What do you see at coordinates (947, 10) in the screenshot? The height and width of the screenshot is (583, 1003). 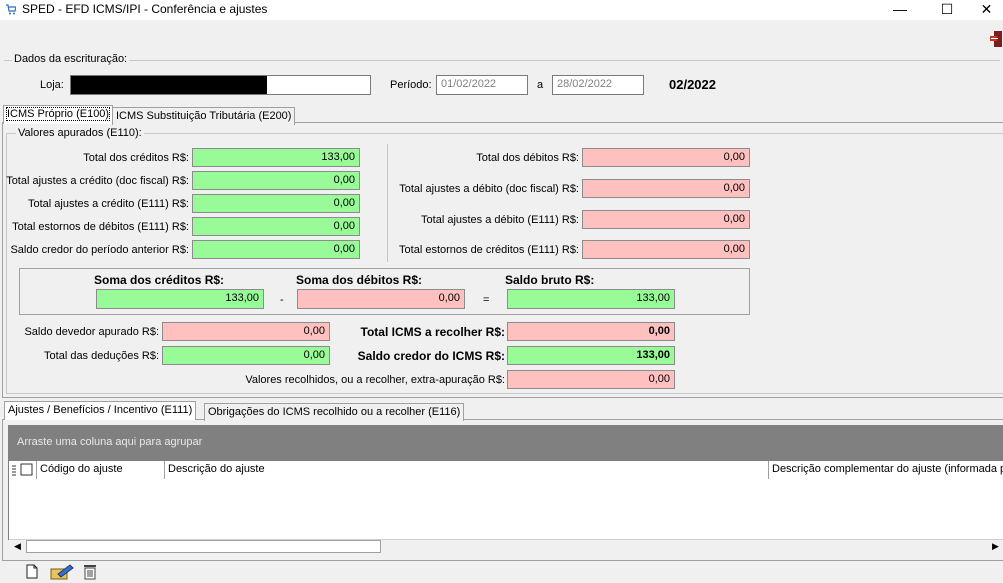 I see `maximize-button: ☐` at bounding box center [947, 10].